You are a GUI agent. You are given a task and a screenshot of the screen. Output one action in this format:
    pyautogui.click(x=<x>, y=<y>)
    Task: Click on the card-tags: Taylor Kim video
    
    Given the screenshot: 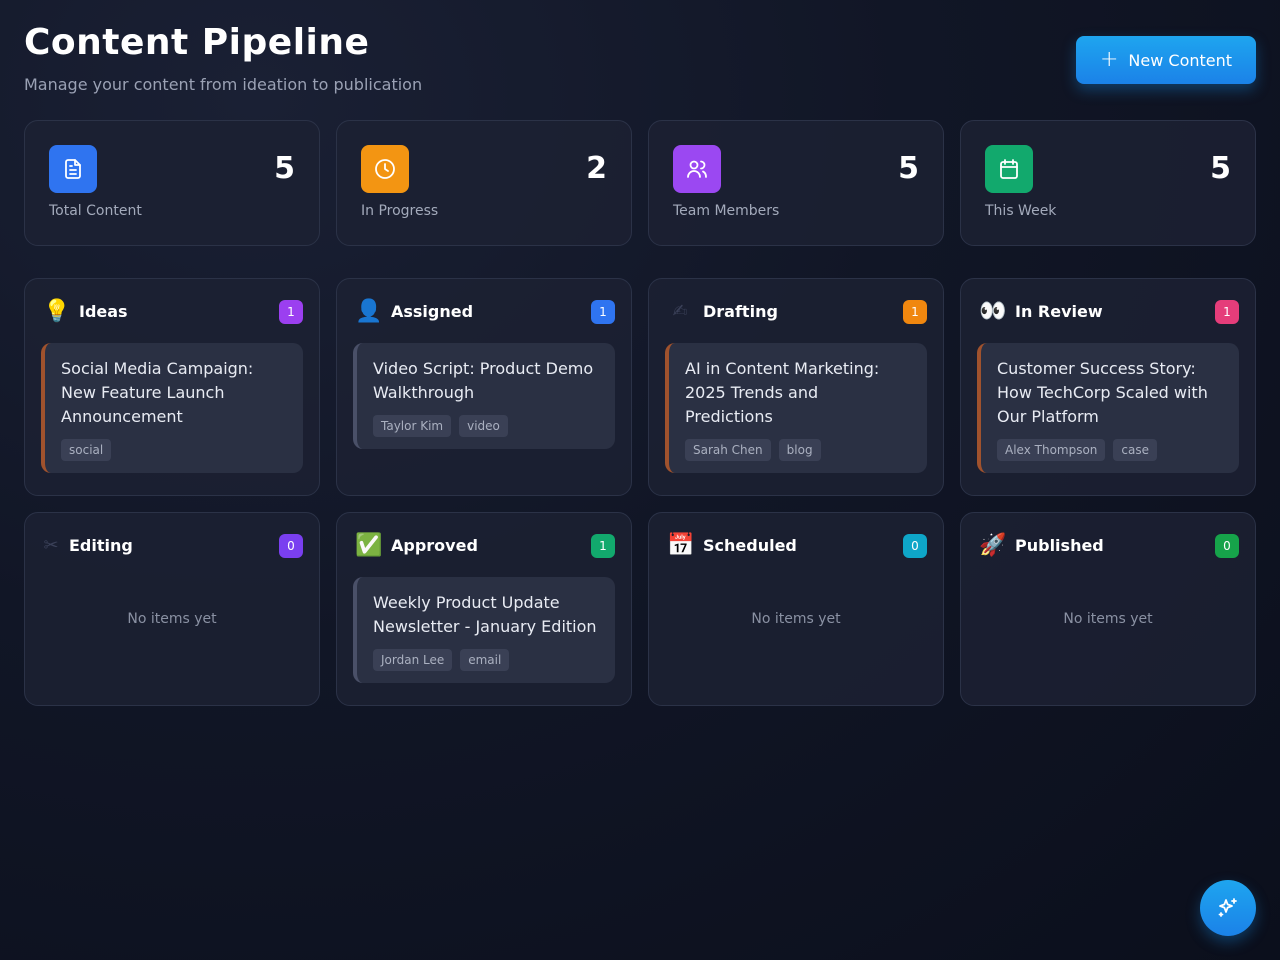 What is the action you would take?
    pyautogui.click(x=486, y=426)
    